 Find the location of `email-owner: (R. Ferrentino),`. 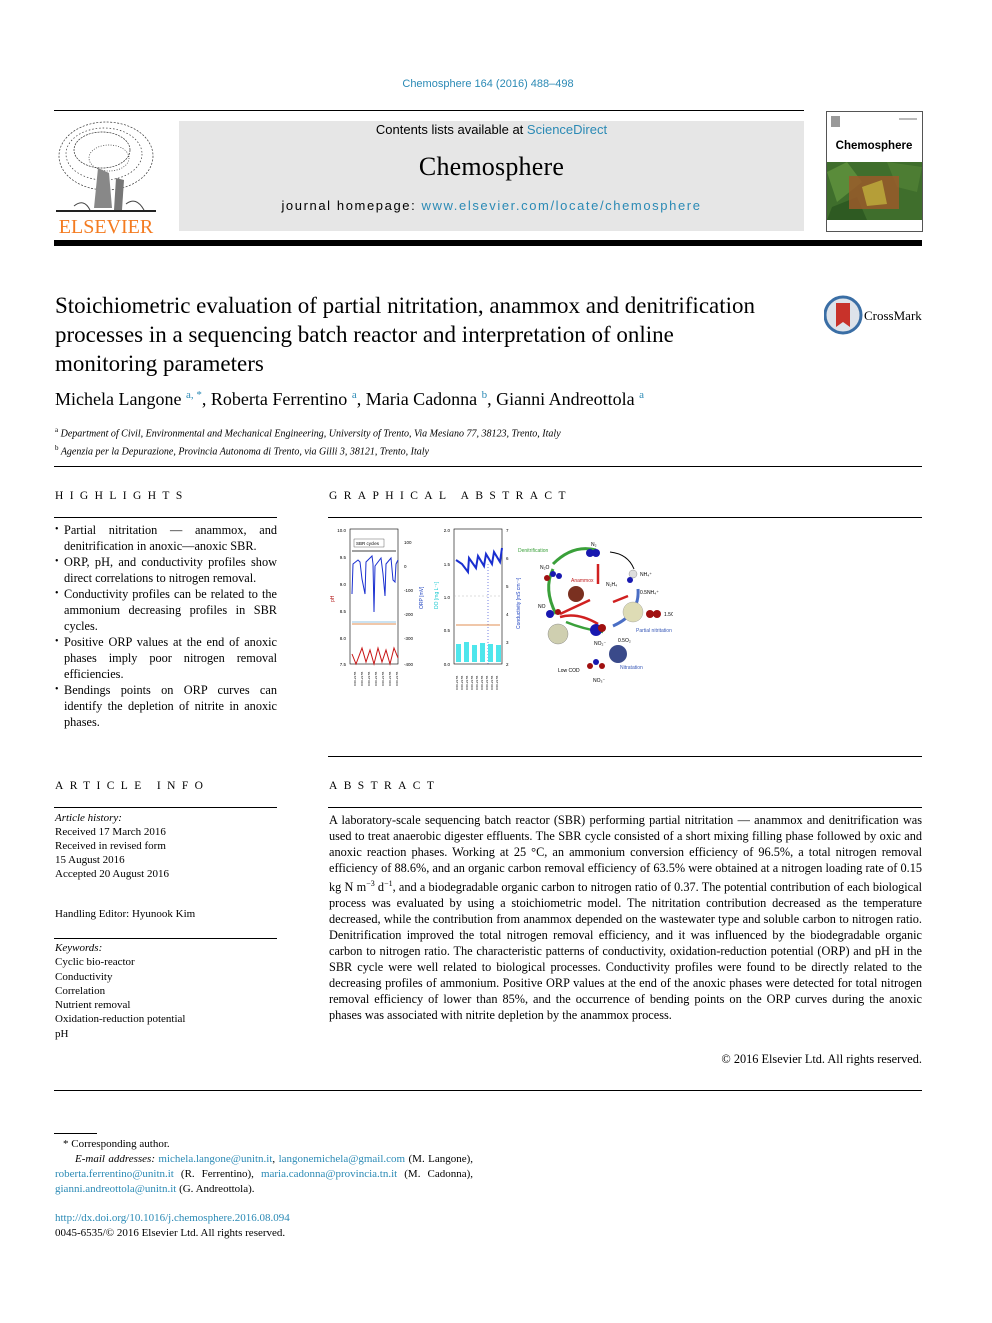

email-owner: (R. Ferrentino), is located at coordinates (217, 1174).